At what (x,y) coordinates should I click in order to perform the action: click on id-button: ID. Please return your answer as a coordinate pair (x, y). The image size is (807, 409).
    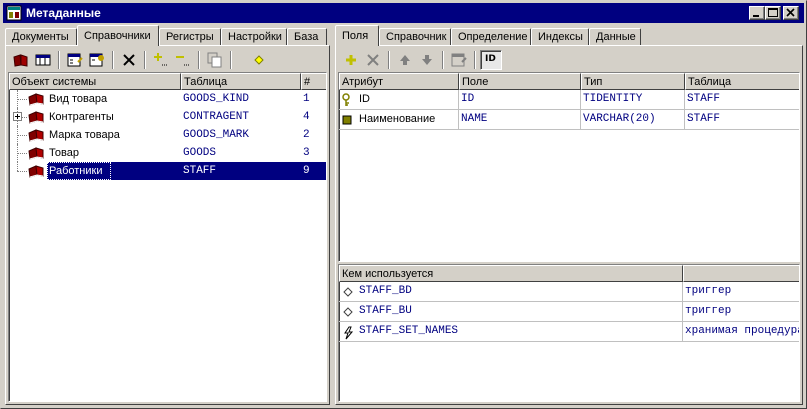
    Looking at the image, I should click on (491, 60).